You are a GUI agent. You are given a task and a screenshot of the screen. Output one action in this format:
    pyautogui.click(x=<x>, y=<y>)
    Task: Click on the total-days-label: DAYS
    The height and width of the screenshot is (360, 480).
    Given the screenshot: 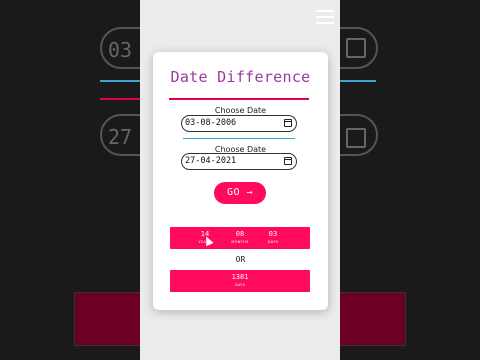 What is the action you would take?
    pyautogui.click(x=240, y=285)
    